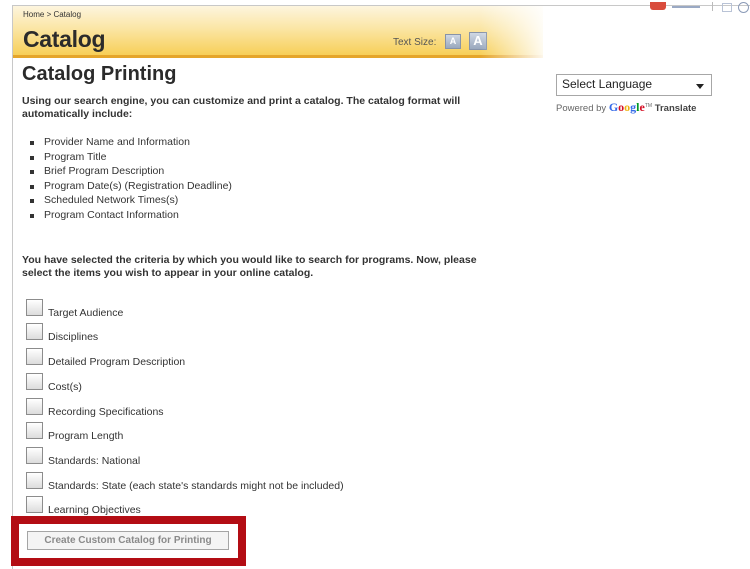  I want to click on detailed-description-checkbox, so click(34, 356).